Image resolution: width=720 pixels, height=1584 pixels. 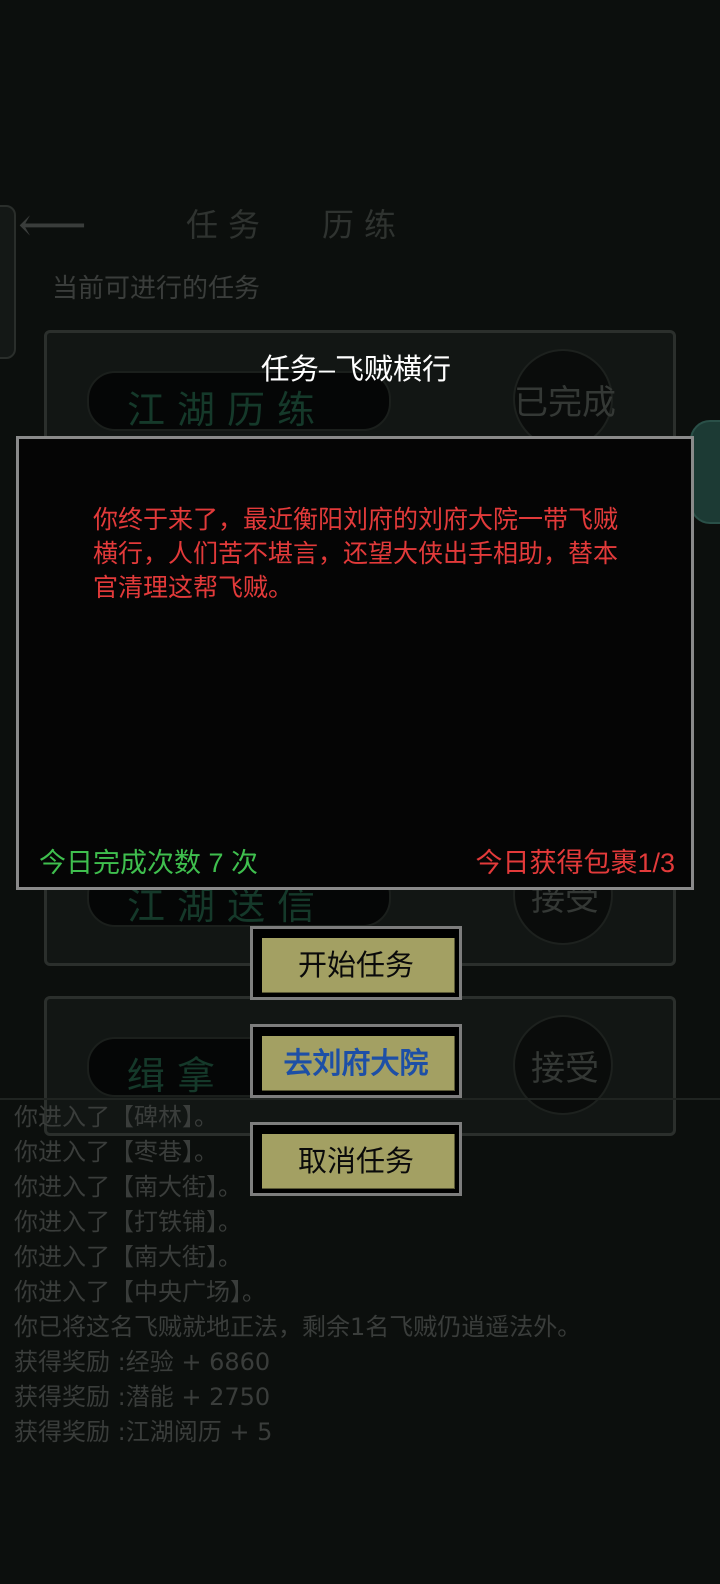 I want to click on back-arrow-icon: ⟵, so click(x=52, y=225).